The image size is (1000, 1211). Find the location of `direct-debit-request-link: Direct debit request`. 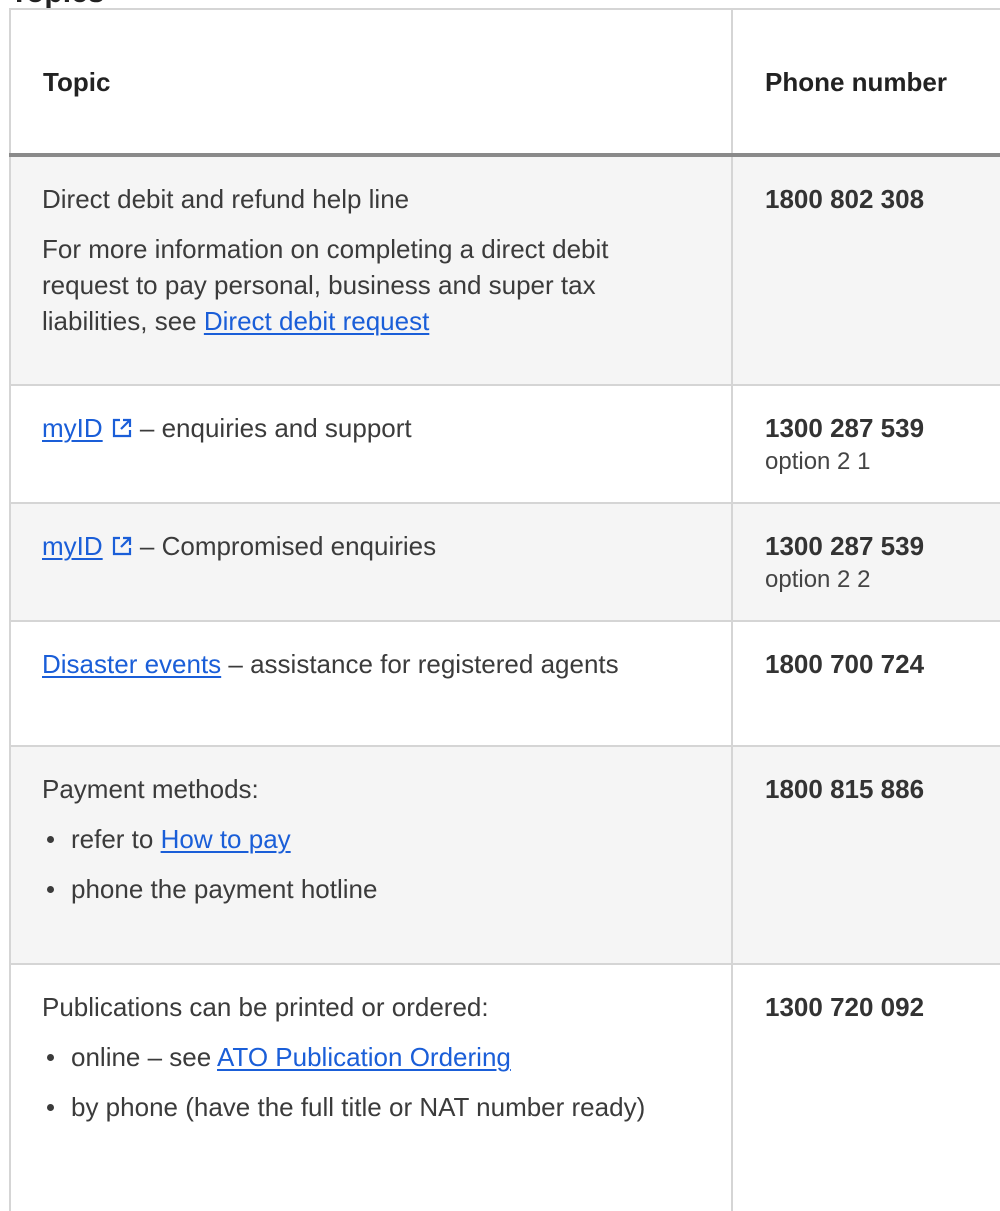

direct-debit-request-link: Direct debit request is located at coordinates (316, 321).